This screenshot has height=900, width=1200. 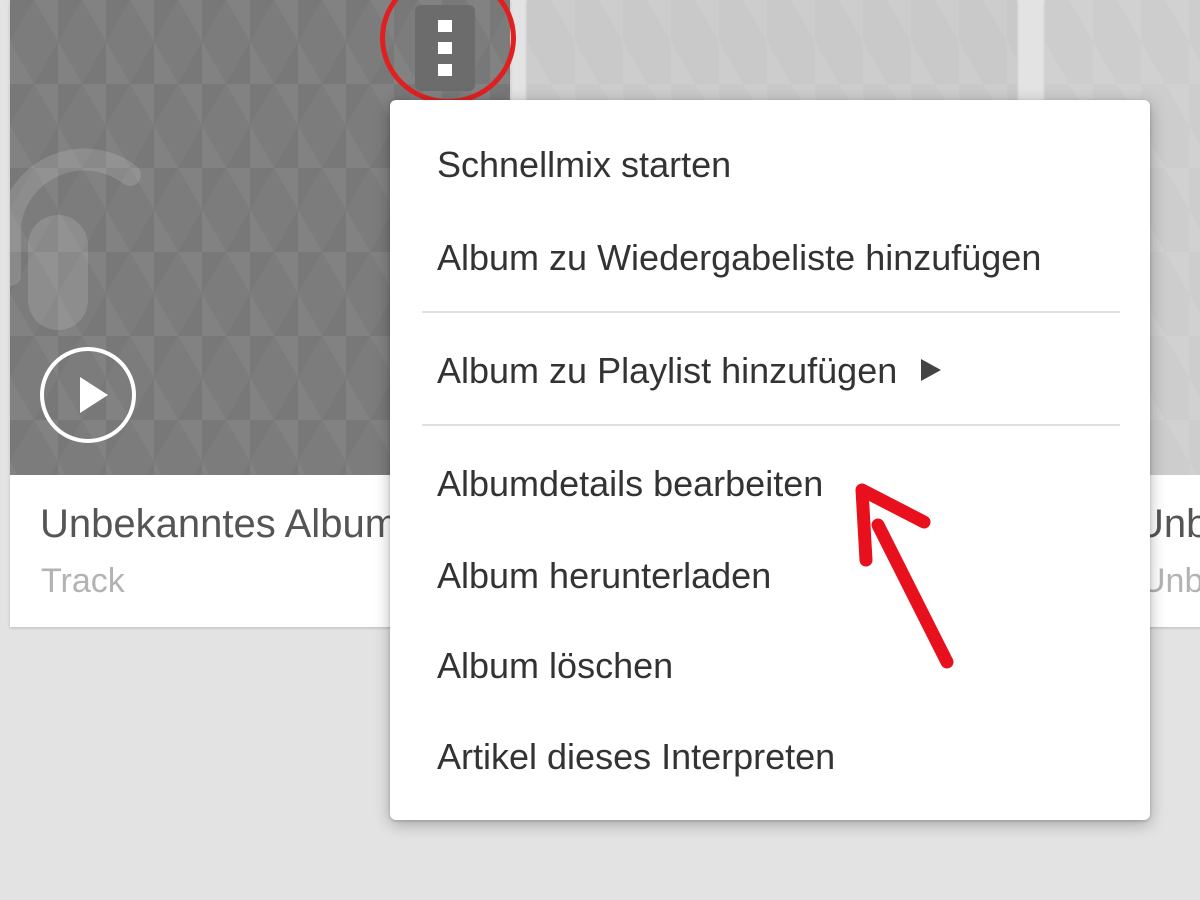 What do you see at coordinates (555, 665) in the screenshot?
I see `menu-item-label: Album löschen` at bounding box center [555, 665].